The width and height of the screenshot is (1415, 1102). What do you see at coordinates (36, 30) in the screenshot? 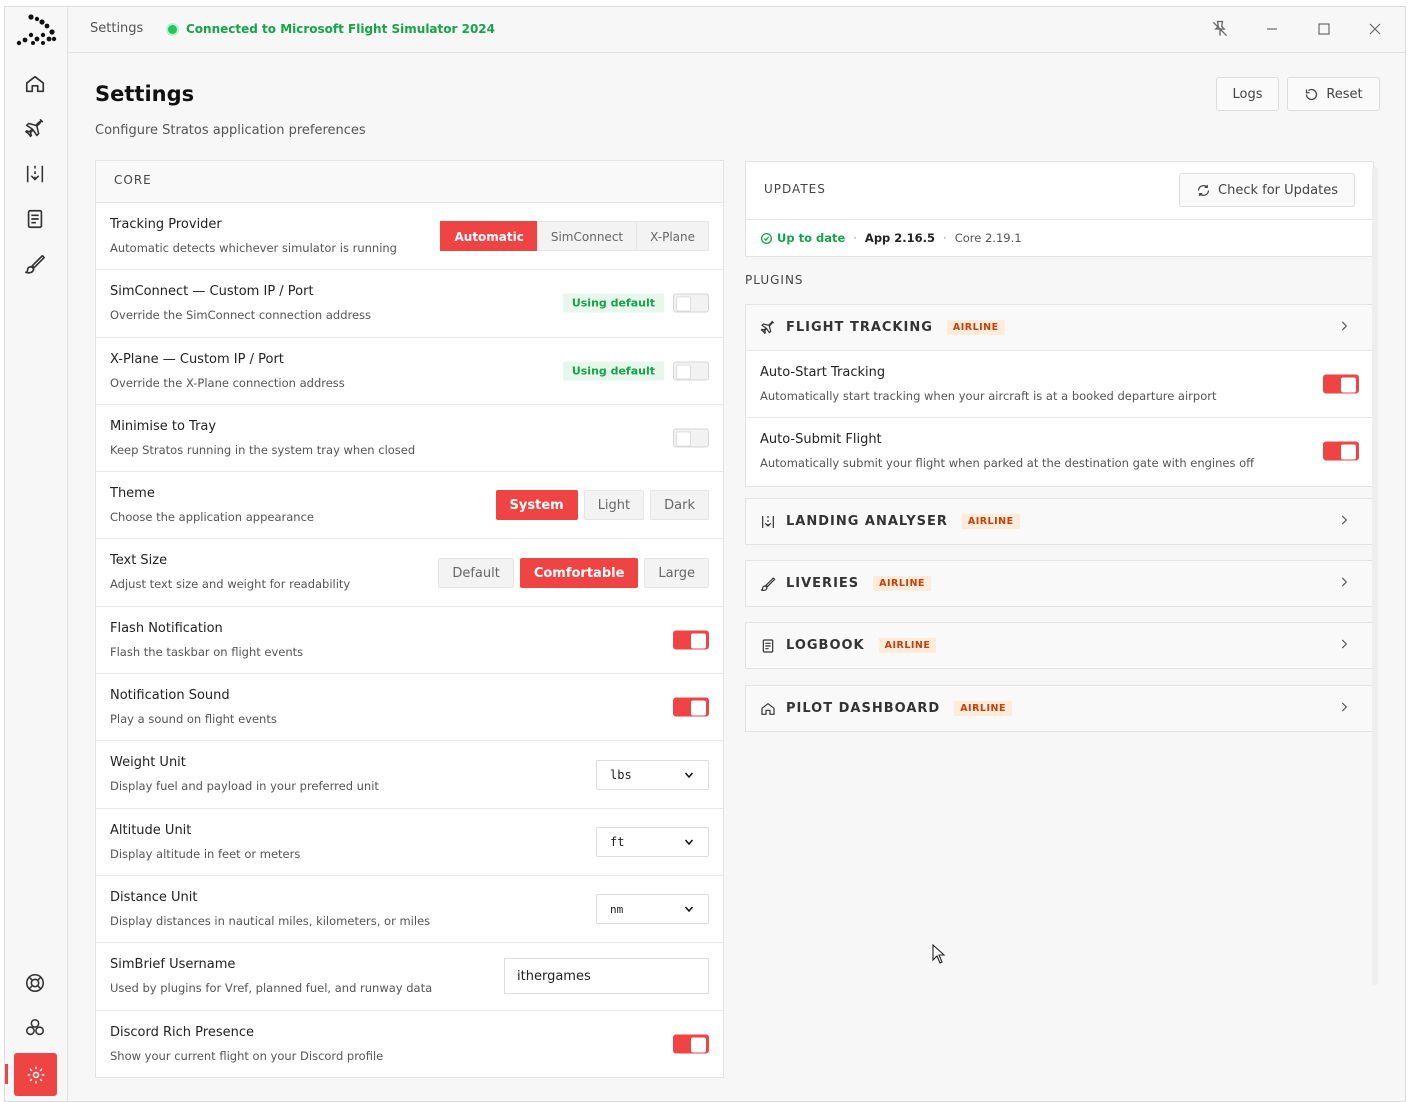
I see `stratos-logo` at bounding box center [36, 30].